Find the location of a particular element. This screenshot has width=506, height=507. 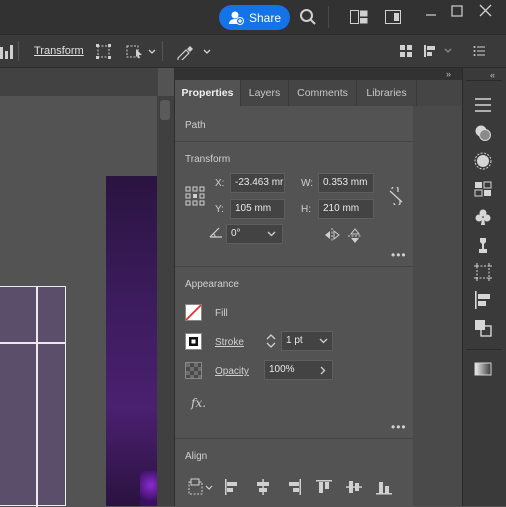

align-horizontal-center-icon is located at coordinates (263, 487).